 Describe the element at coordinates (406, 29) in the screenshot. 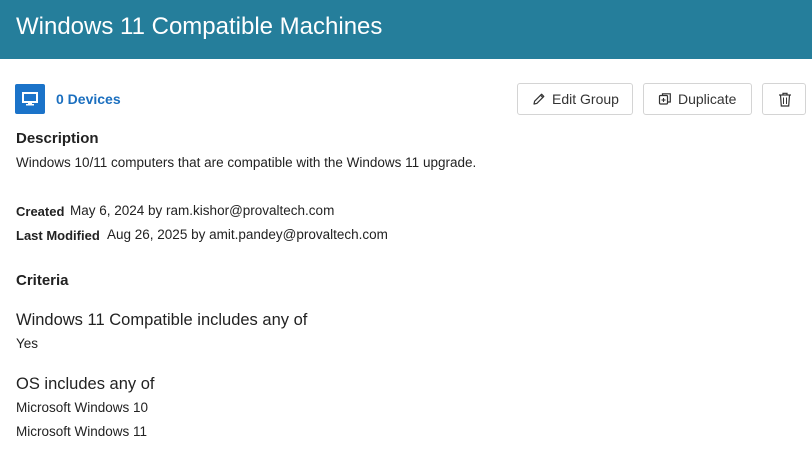

I see `page-header: Windows 11 Compatible Machines` at that location.